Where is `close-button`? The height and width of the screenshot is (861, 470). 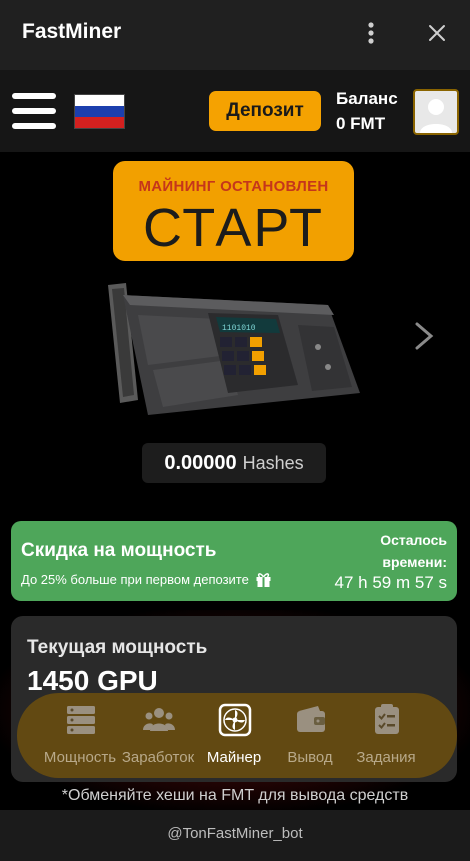 close-button is located at coordinates (437, 33).